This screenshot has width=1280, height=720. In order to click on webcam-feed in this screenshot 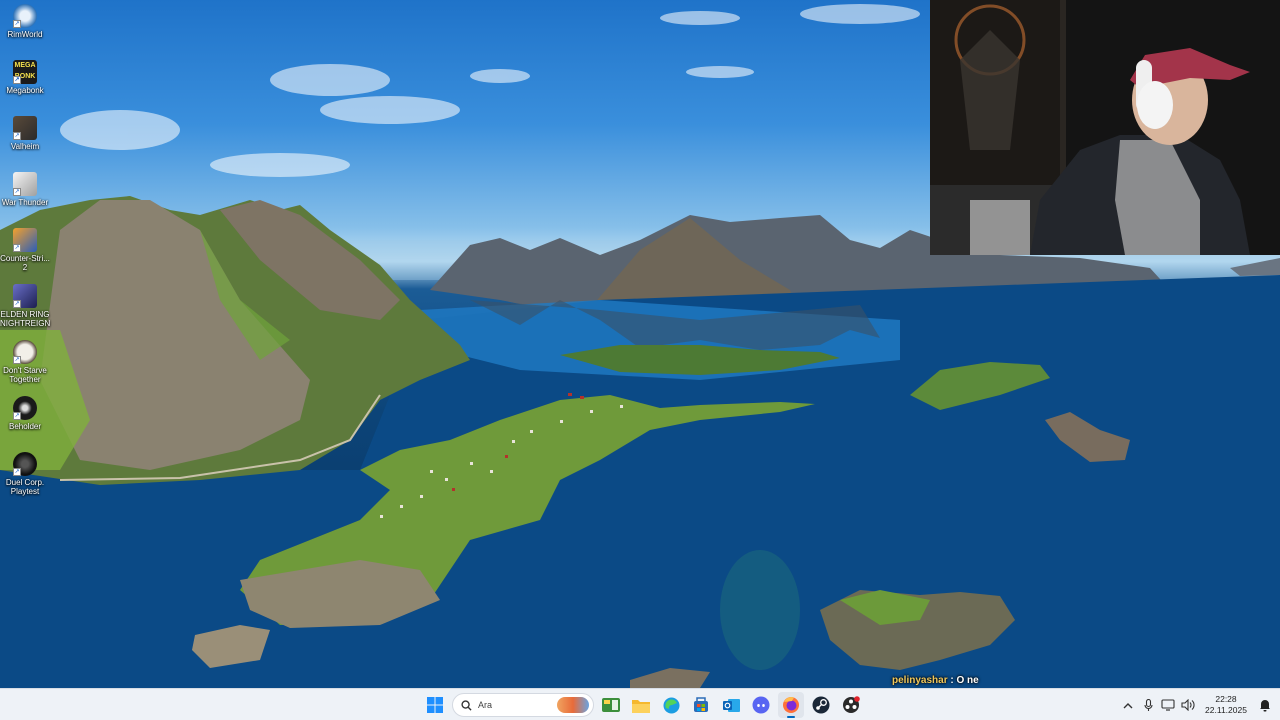, I will do `click(1105, 127)`.